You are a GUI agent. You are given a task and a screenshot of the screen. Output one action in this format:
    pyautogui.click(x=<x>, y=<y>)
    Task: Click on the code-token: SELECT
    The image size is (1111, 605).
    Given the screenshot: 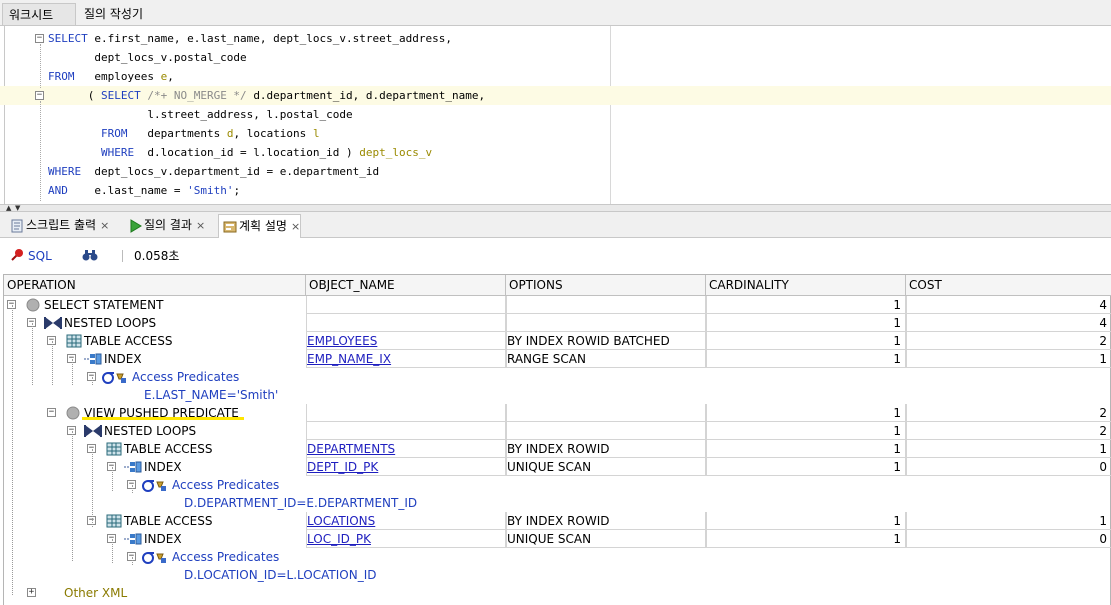 What is the action you would take?
    pyautogui.click(x=71, y=38)
    